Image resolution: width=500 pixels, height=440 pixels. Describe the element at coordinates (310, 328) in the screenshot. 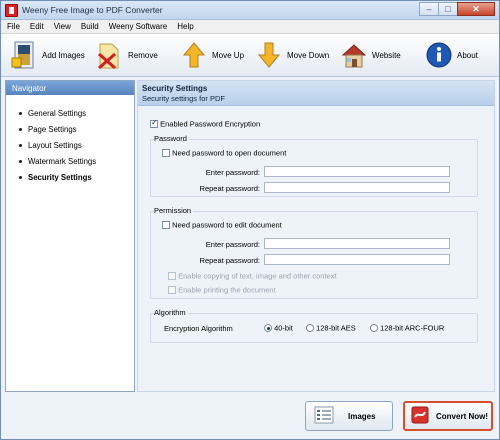

I see `radio-128-bit-aes` at that location.